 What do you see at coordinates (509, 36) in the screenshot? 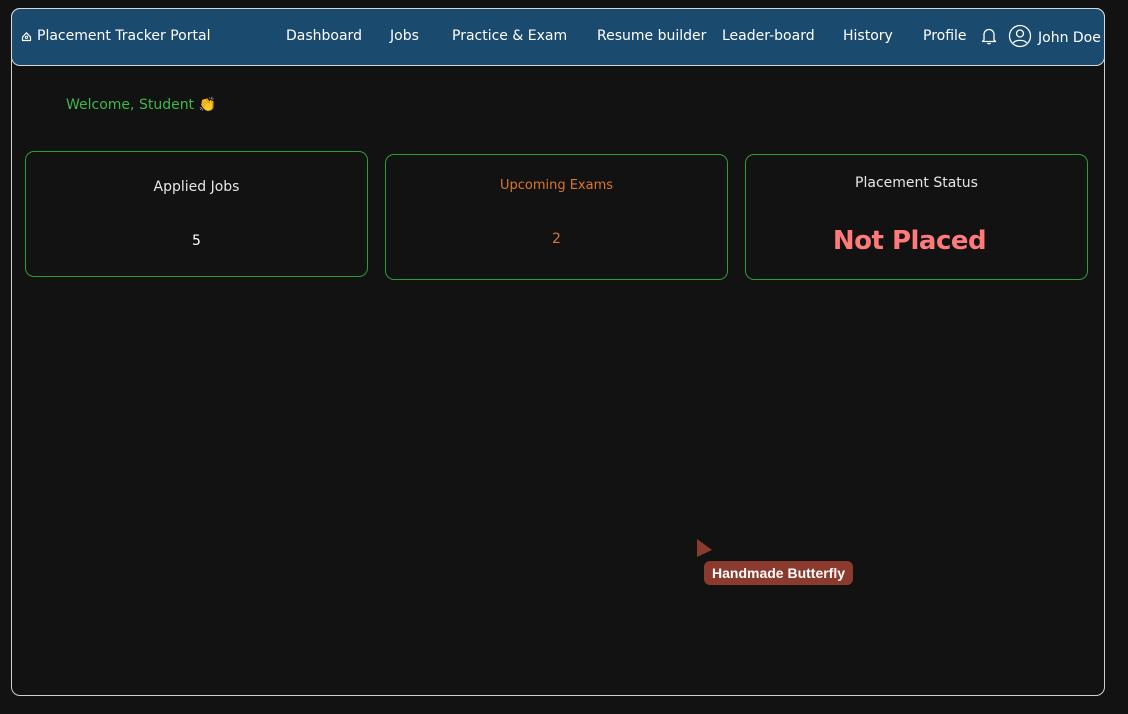
I see `nav-practice-exam: Practice & Exam` at bounding box center [509, 36].